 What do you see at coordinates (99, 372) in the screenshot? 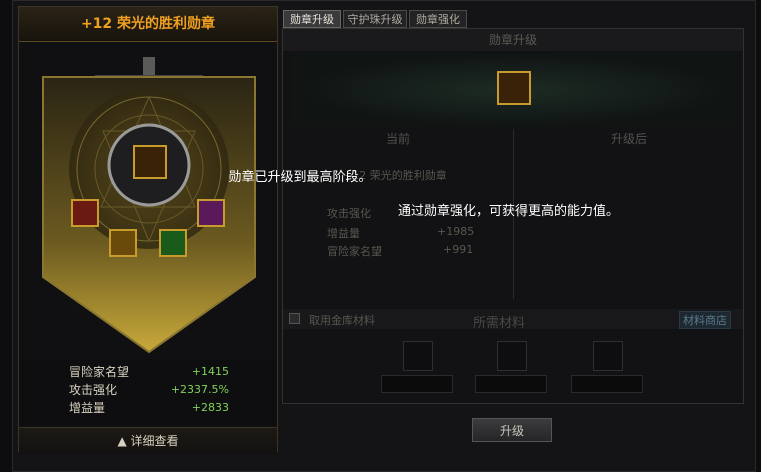
I see `stat-label: 冒险家名望` at bounding box center [99, 372].